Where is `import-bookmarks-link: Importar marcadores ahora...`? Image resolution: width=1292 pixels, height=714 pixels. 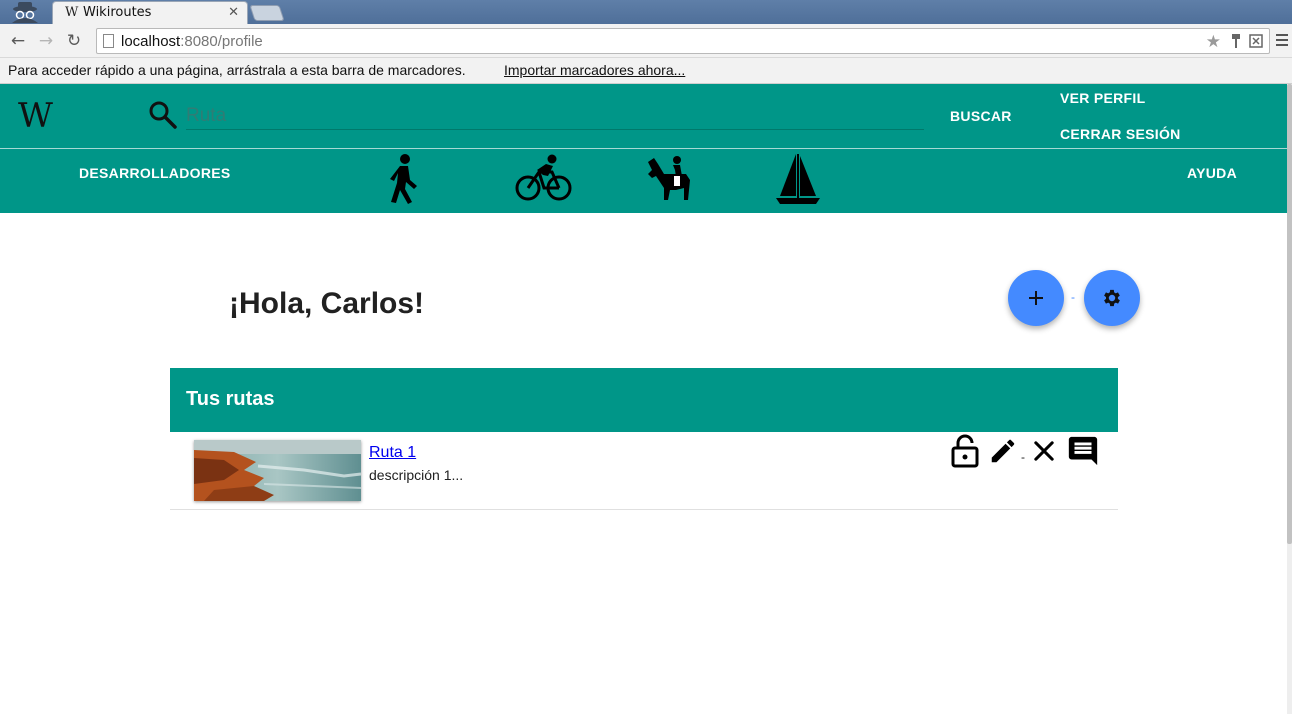 import-bookmarks-link: Importar marcadores ahora... is located at coordinates (594, 70).